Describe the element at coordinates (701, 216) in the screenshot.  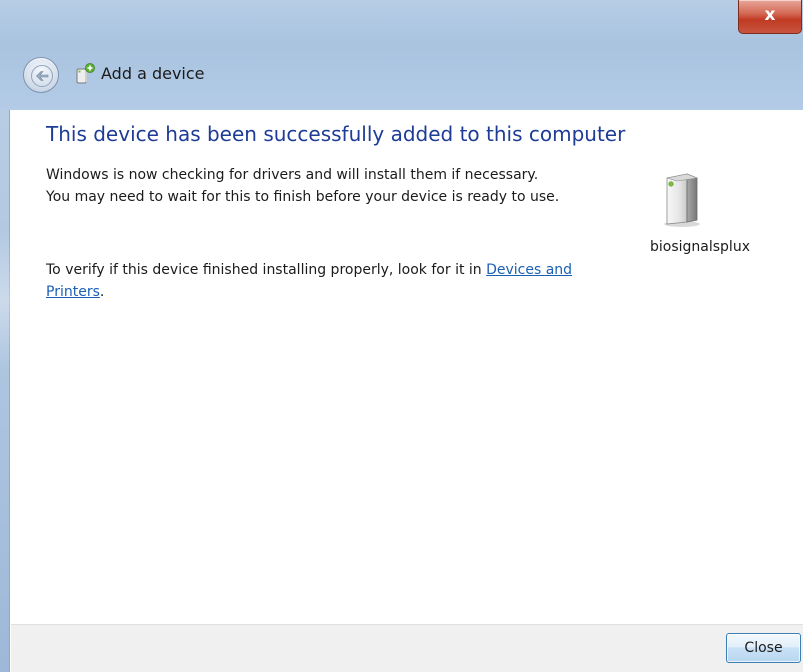
I see `device-tile: biosignalsplux` at that location.